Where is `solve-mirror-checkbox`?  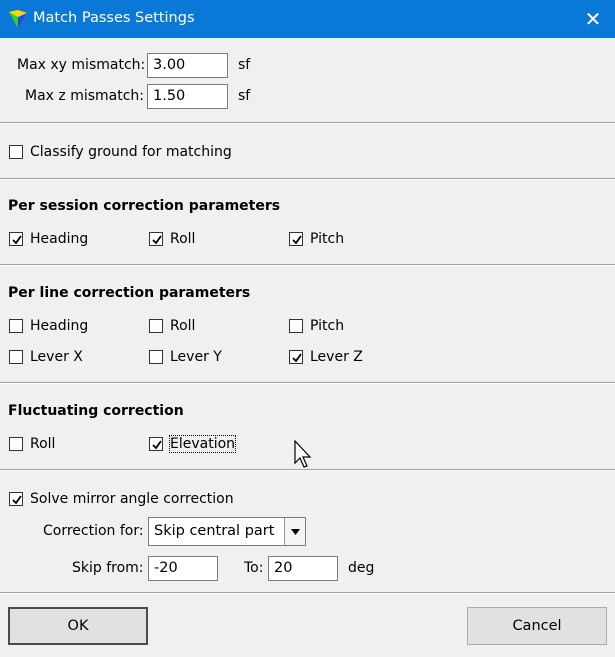
solve-mirror-checkbox is located at coordinates (16, 499).